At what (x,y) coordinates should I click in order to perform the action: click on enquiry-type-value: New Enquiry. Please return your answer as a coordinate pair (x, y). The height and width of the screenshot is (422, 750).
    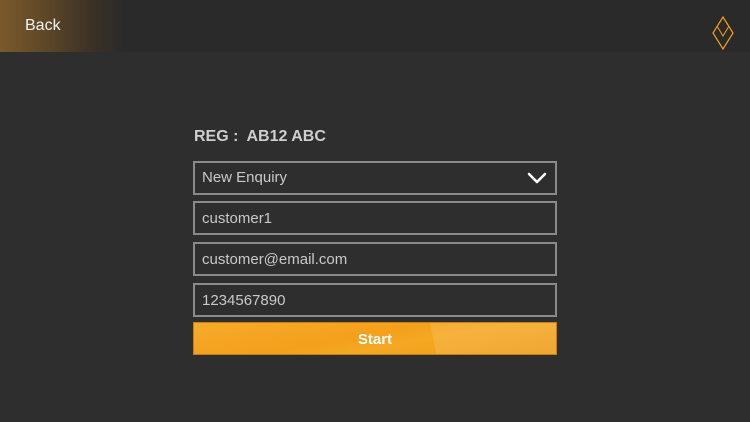
    Looking at the image, I should click on (245, 177).